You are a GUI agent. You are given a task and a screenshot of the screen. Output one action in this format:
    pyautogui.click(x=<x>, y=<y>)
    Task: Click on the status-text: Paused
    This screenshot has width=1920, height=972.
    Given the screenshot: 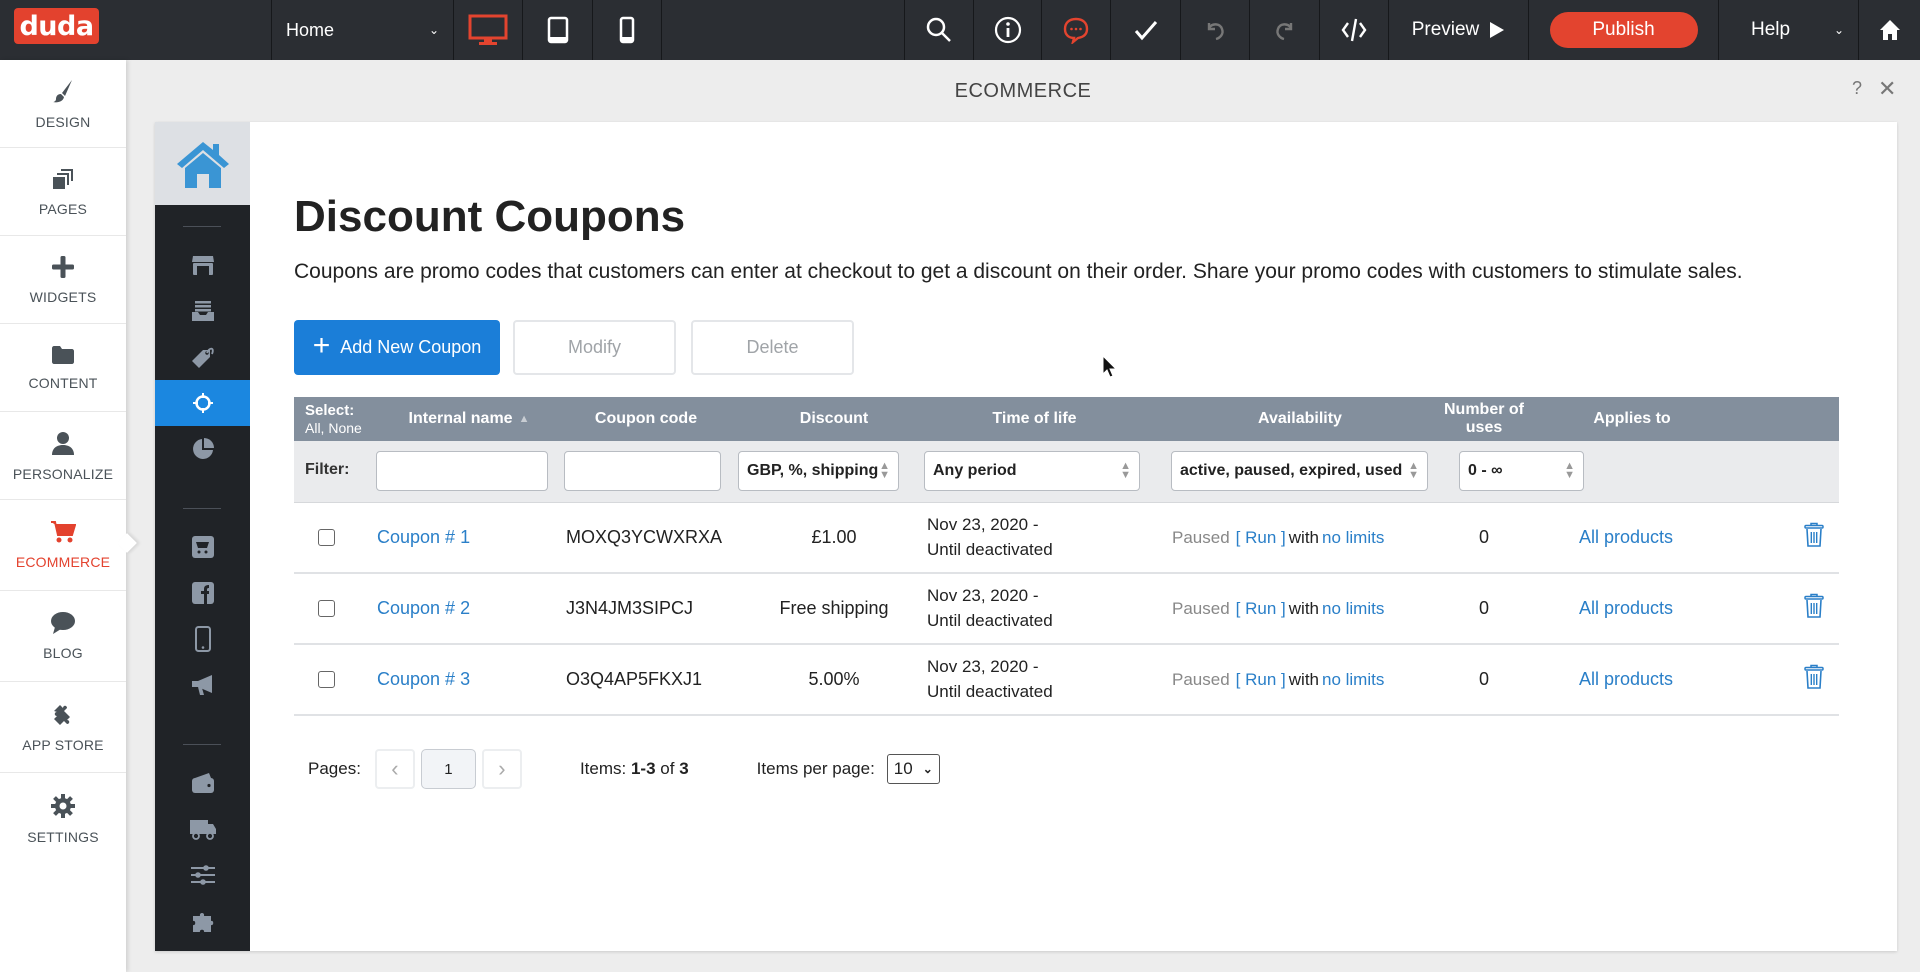 What is the action you would take?
    pyautogui.click(x=1201, y=537)
    